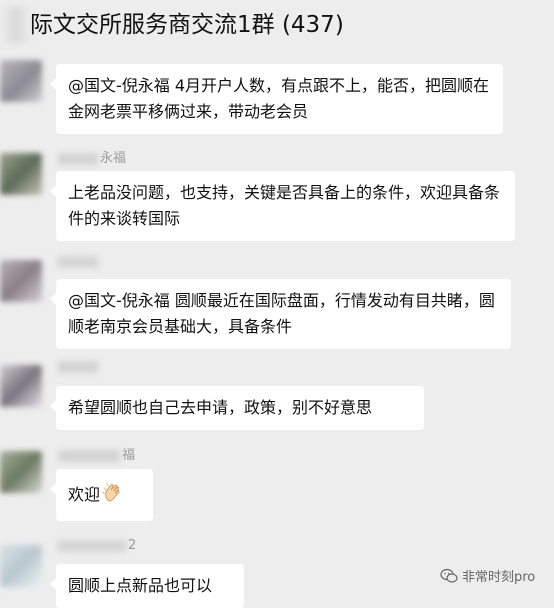 The height and width of the screenshot is (608, 554). I want to click on message-bubble: 希望圆顺也自己去申请，政策，别不好意思, so click(237, 408).